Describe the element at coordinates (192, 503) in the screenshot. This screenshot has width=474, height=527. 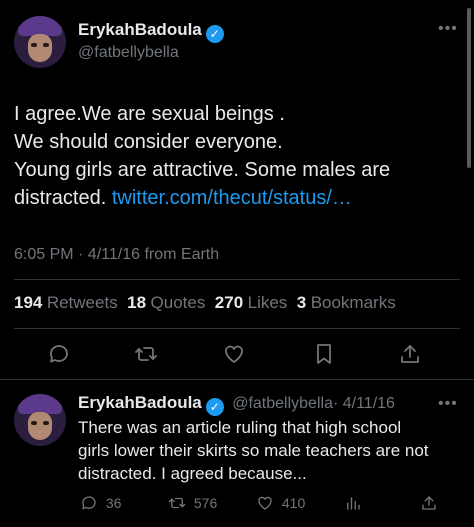
I see `reply-retweets-action: 576` at that location.